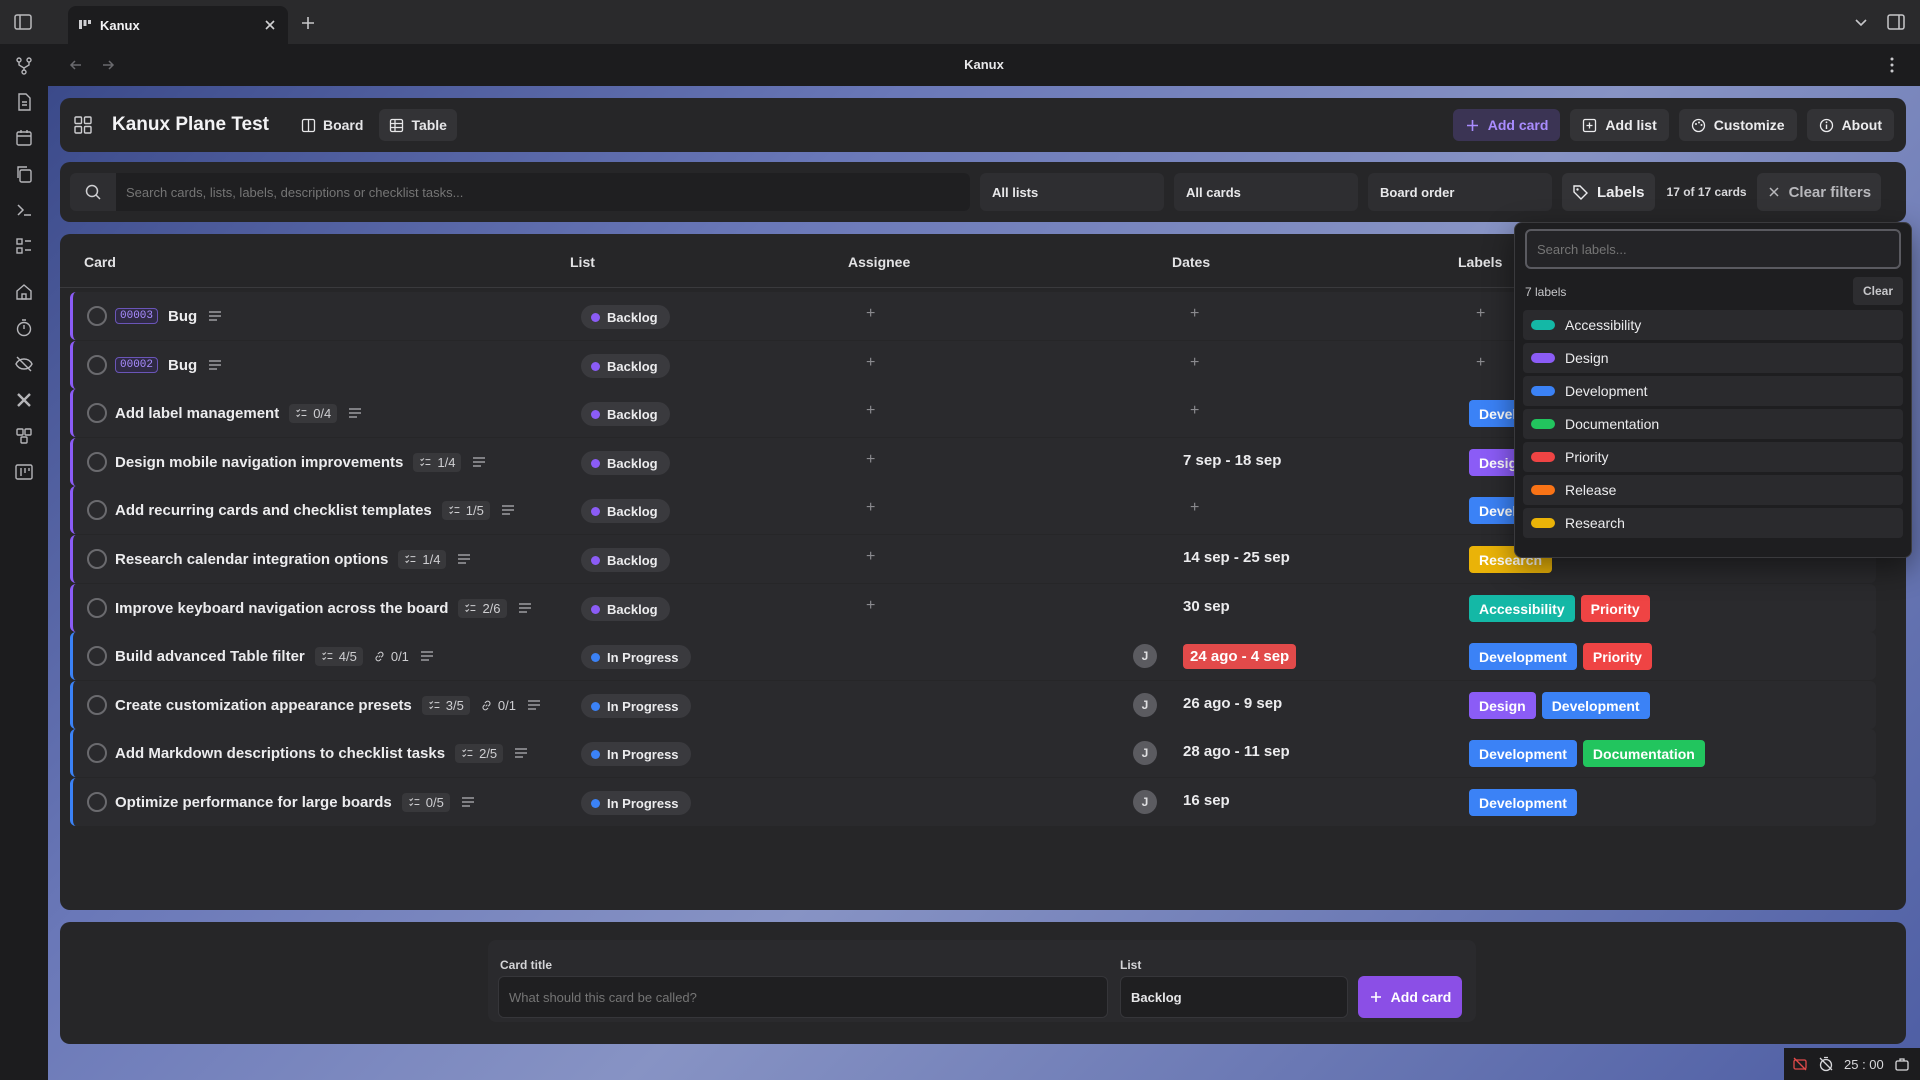  I want to click on lists-select: All lists, so click(1072, 192).